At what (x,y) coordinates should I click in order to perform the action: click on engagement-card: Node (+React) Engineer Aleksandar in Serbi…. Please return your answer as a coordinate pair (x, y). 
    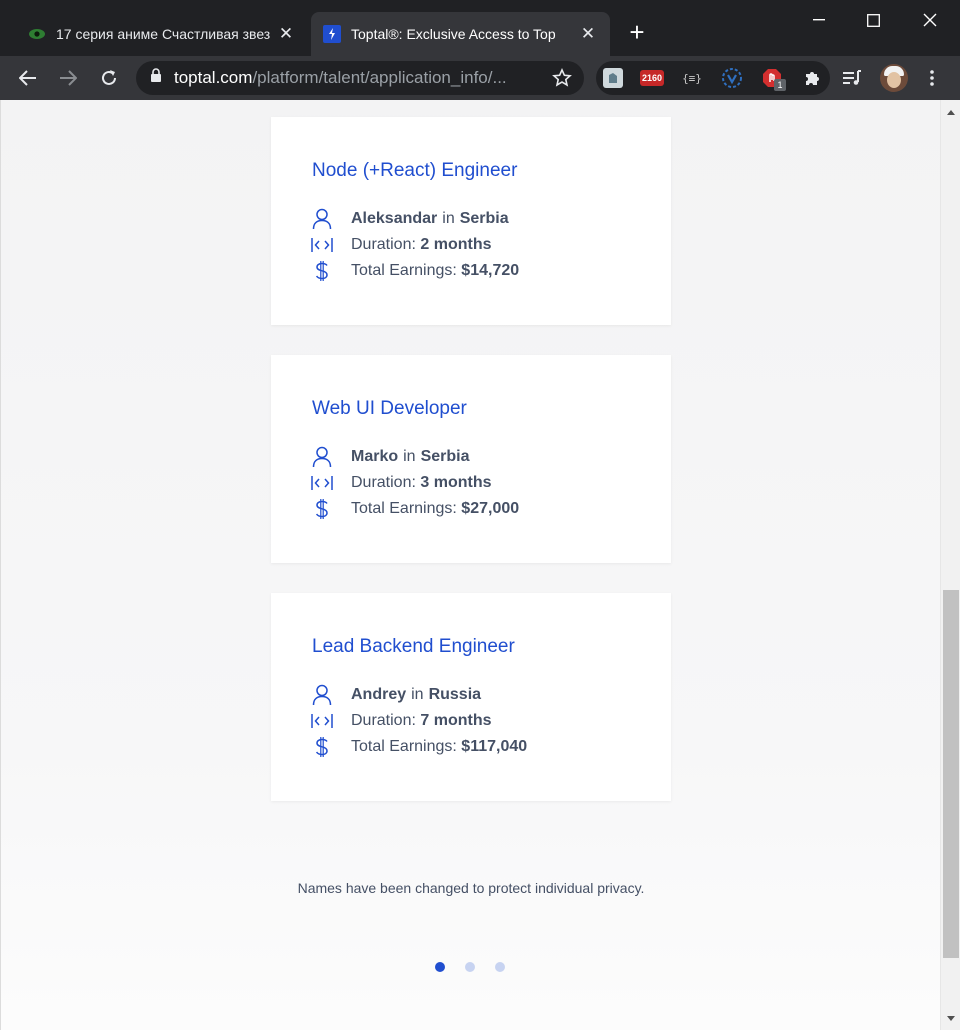
    Looking at the image, I should click on (471, 221).